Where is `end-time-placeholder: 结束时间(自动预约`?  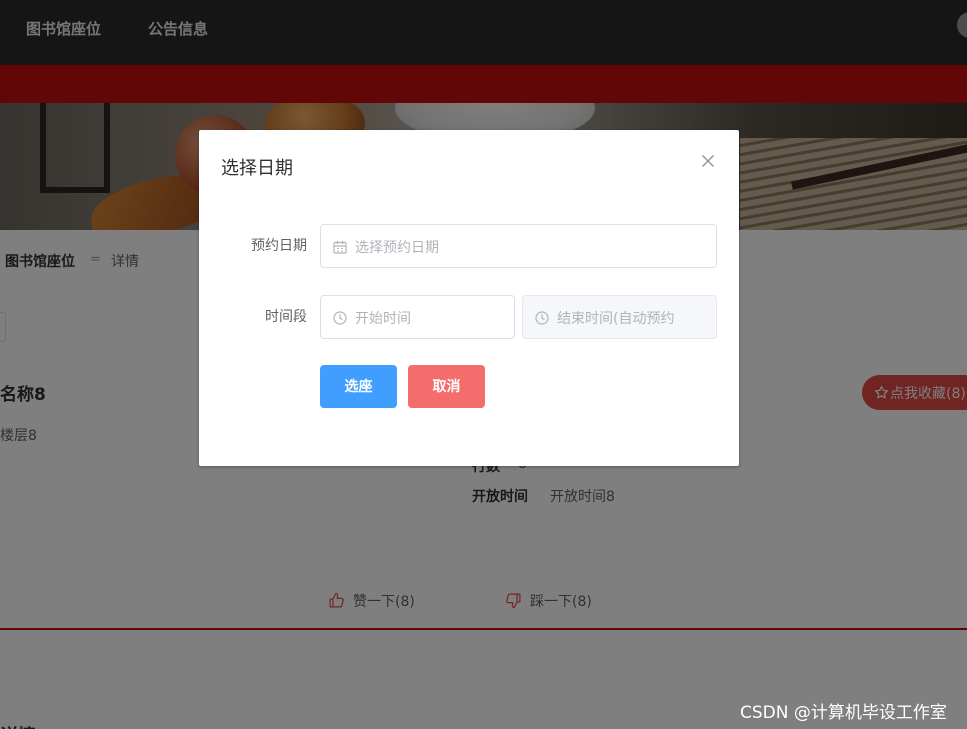 end-time-placeholder: 结束时间(自动预约 is located at coordinates (616, 319).